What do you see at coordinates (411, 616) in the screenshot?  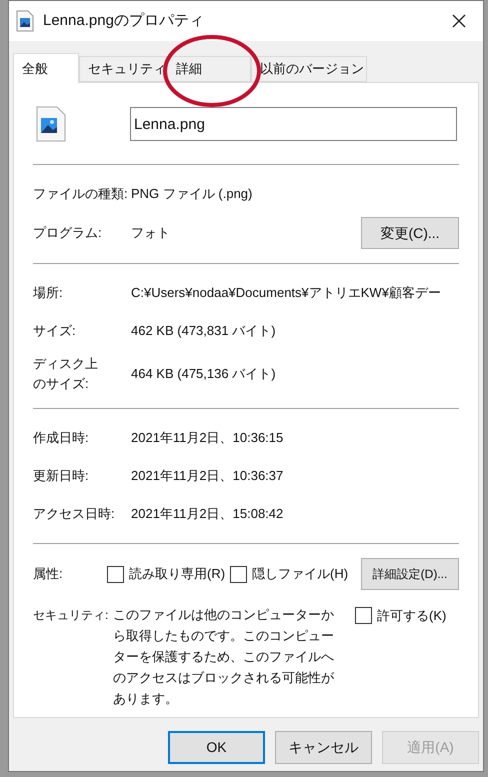 I see `checkbox-label: 許可する(K)` at bounding box center [411, 616].